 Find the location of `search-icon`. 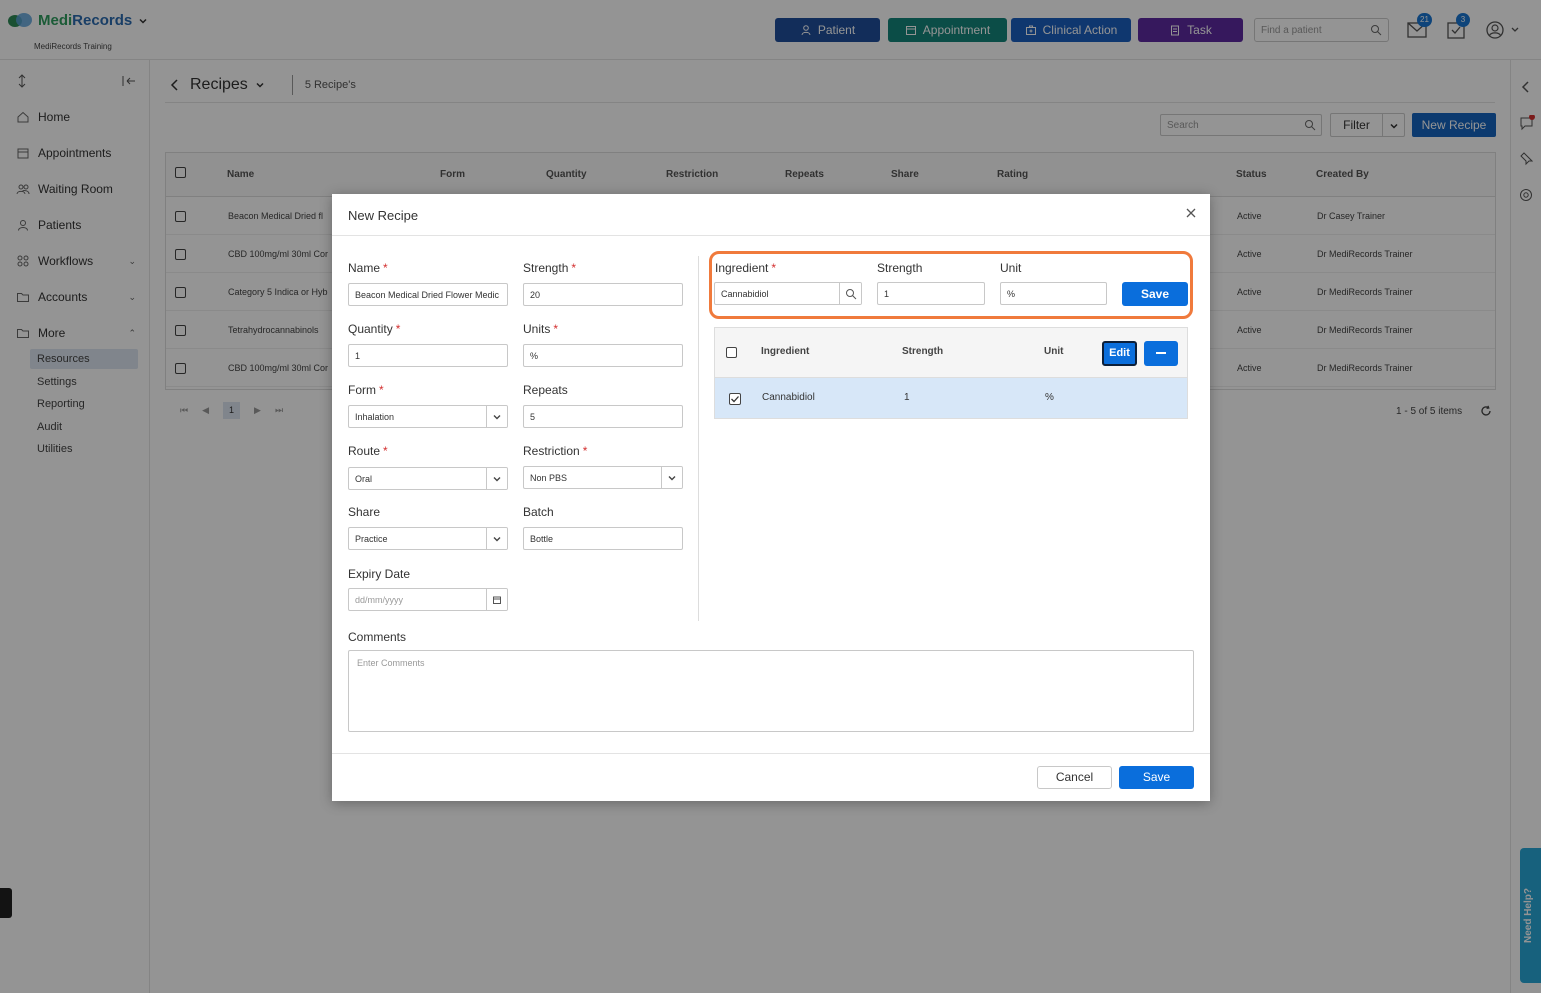

search-icon is located at coordinates (850, 293).